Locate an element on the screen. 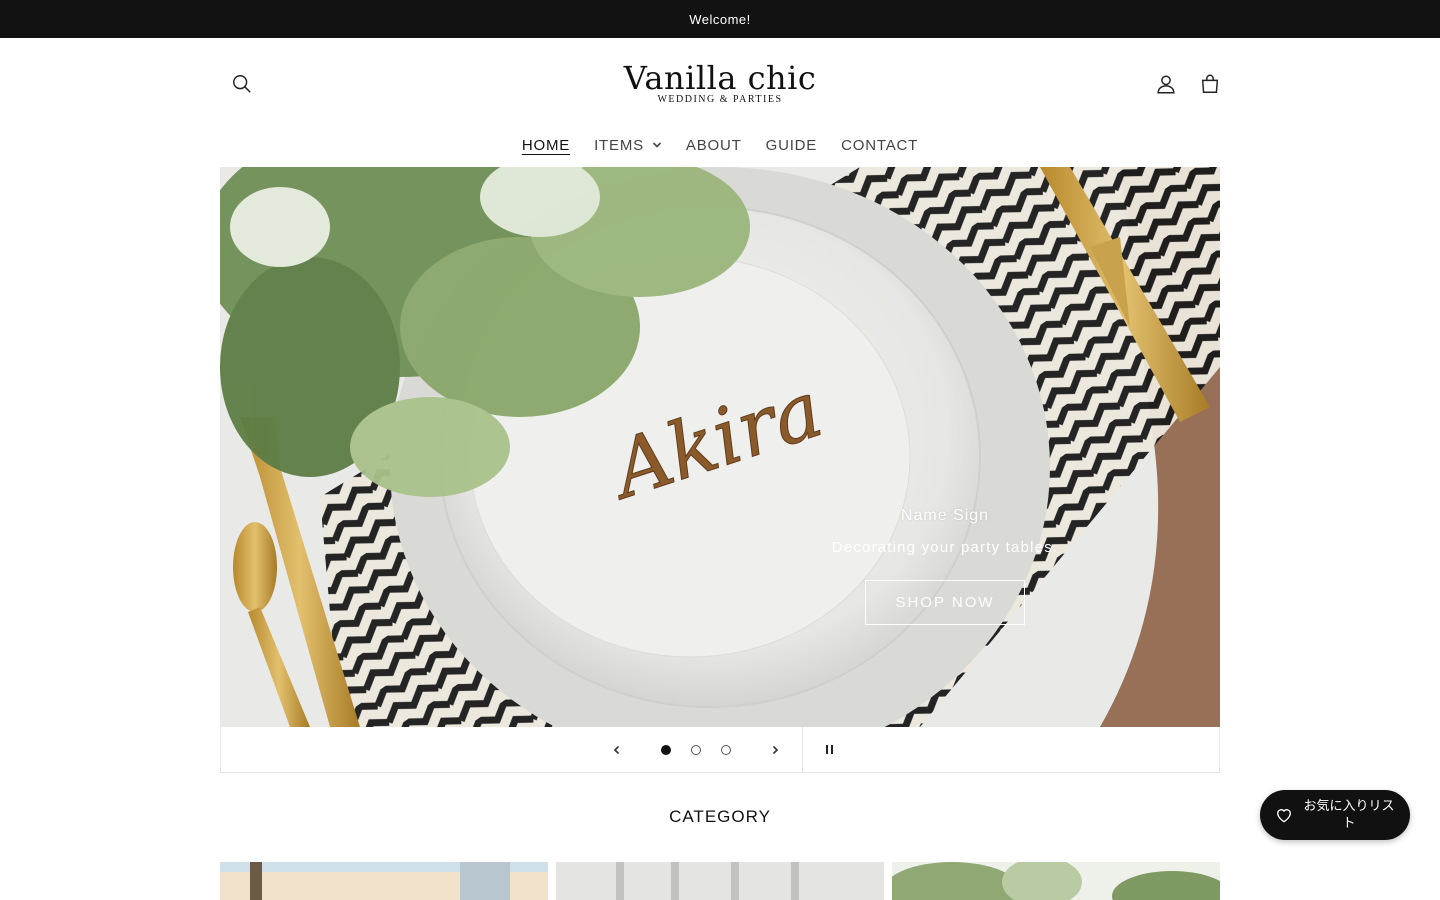  account-button is located at coordinates (1166, 84).